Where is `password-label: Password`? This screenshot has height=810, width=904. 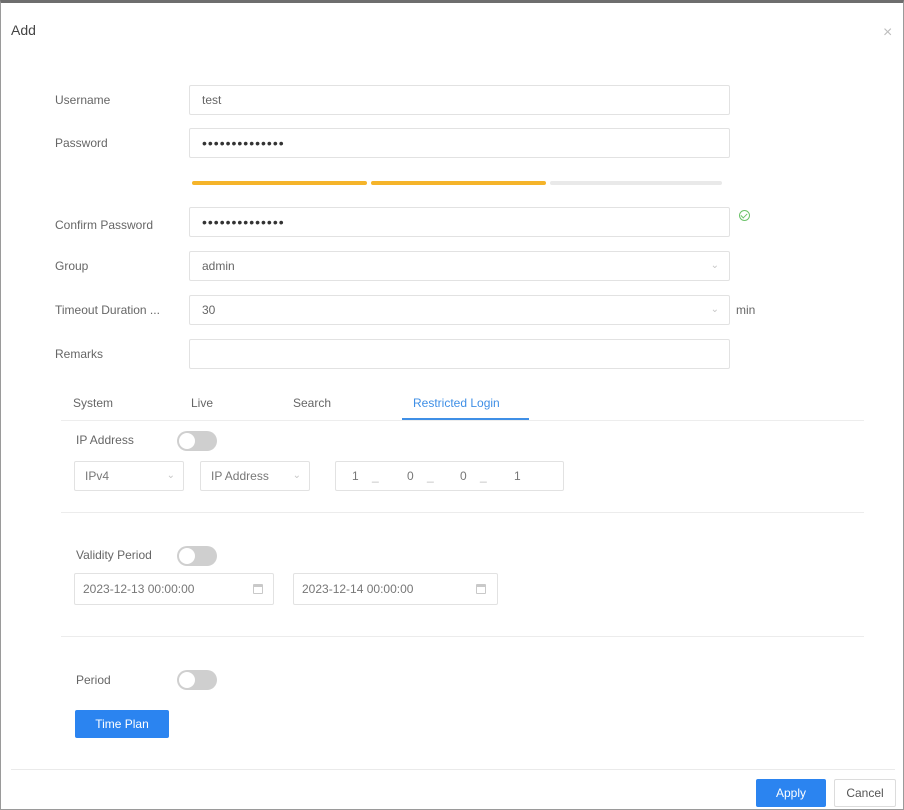
password-label: Password is located at coordinates (81, 143).